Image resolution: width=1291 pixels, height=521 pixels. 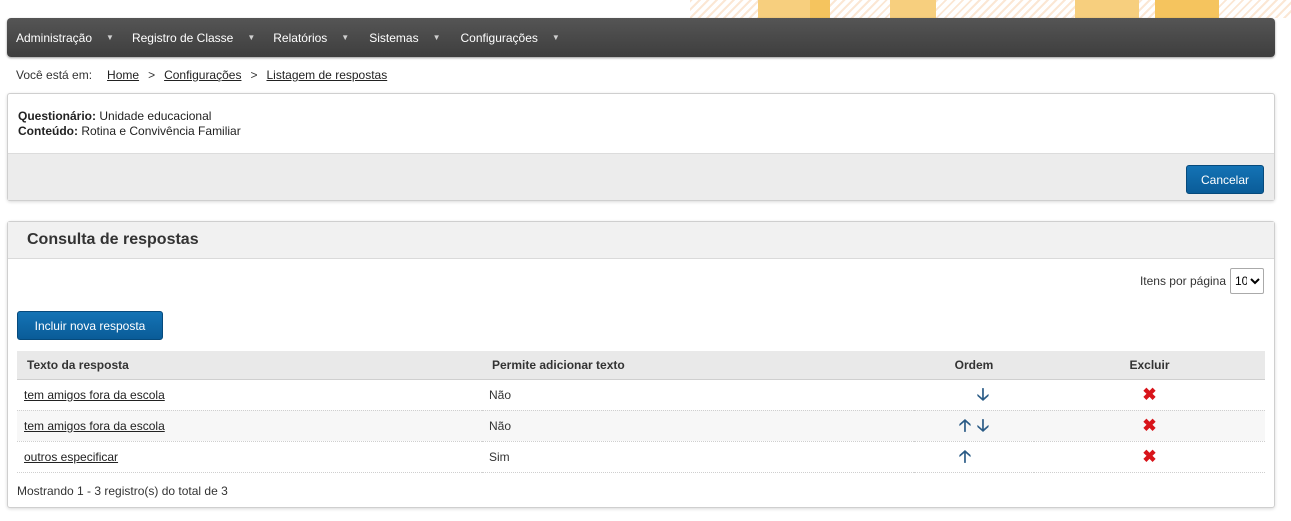 What do you see at coordinates (54, 75) in the screenshot?
I see `breadcrumb-prefix: Você está em:` at bounding box center [54, 75].